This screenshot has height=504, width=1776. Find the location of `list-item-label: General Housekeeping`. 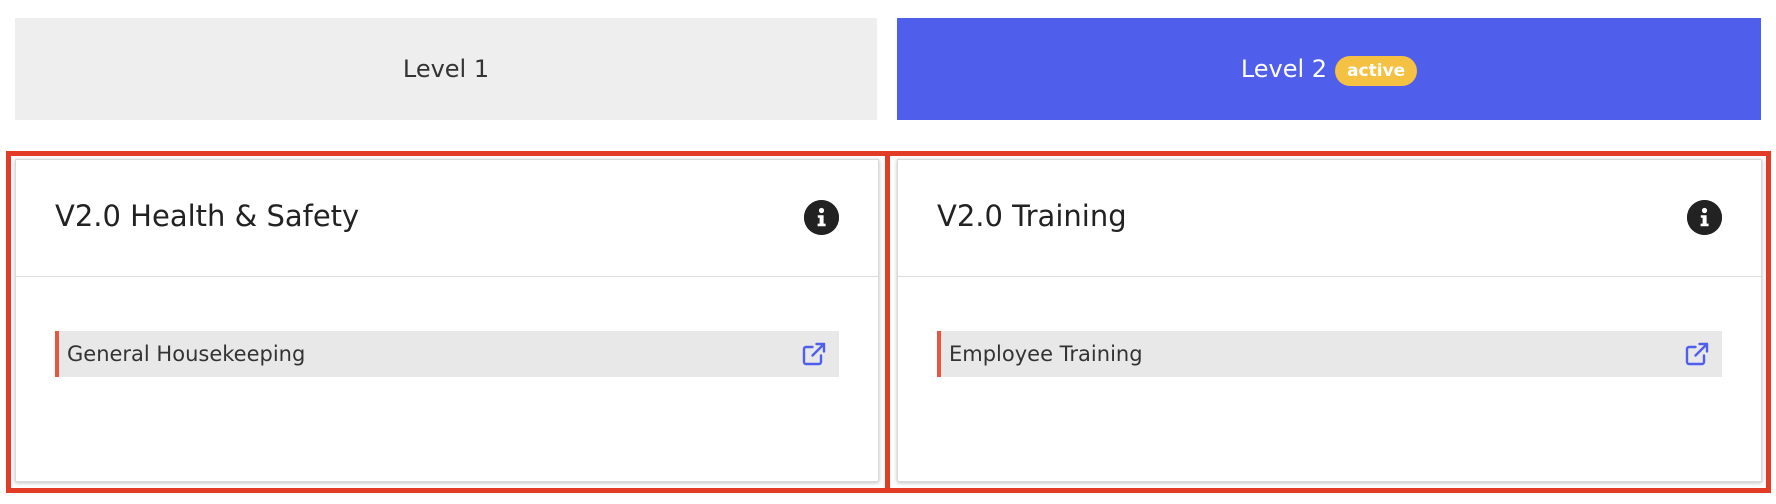

list-item-label: General Housekeeping is located at coordinates (186, 354).